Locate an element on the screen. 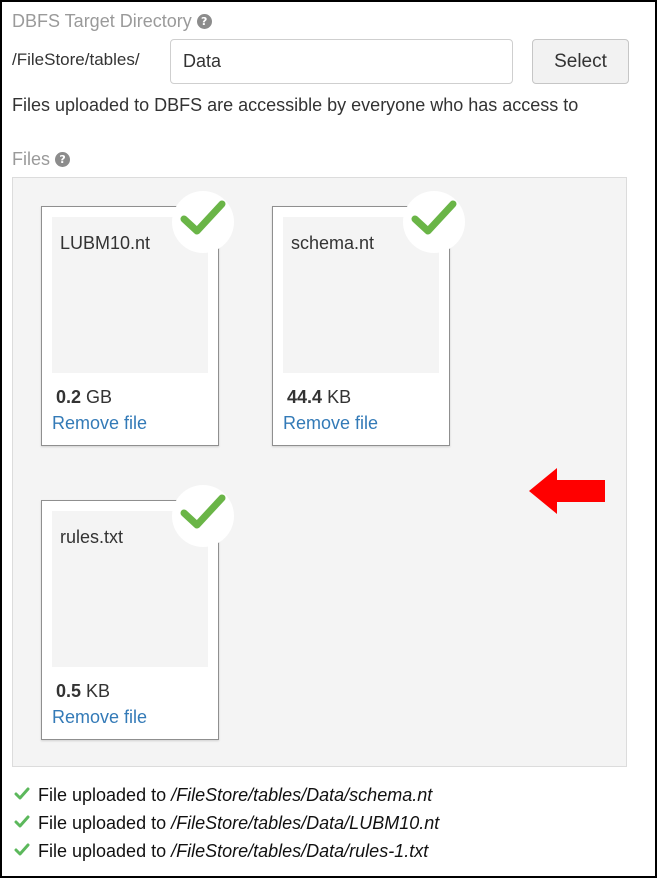 This screenshot has height=878, width=657. upload-status-path: /FileStore/tables/Data/rules-1.txt is located at coordinates (300, 850).